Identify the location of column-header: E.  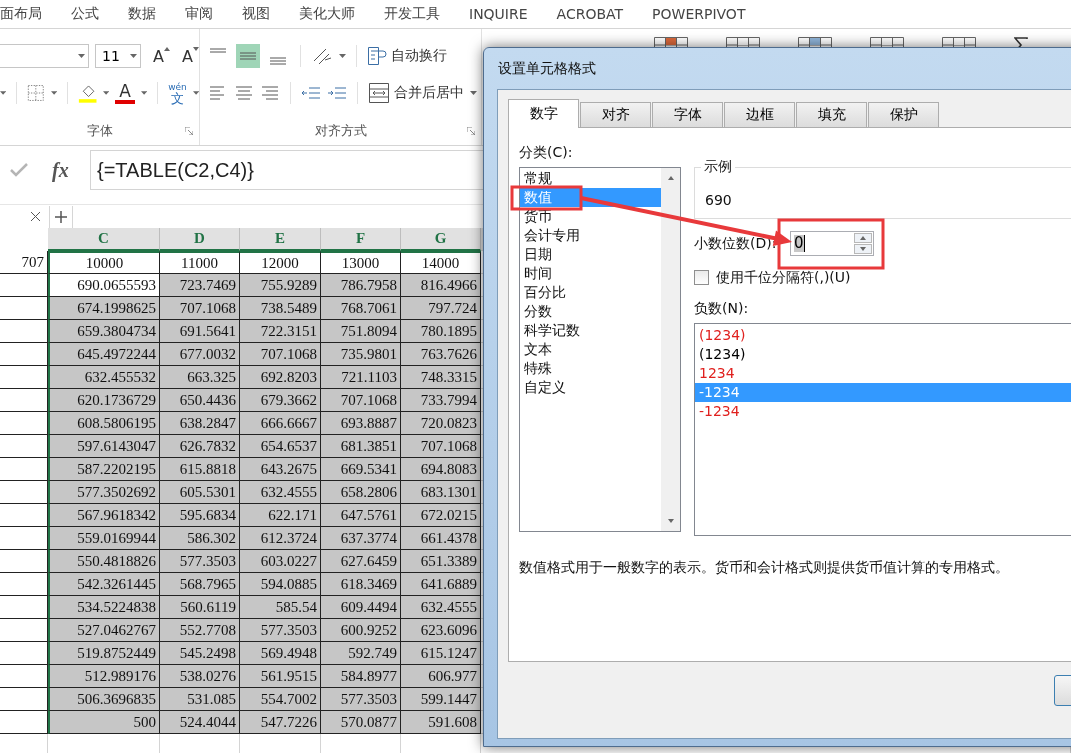
(280, 239).